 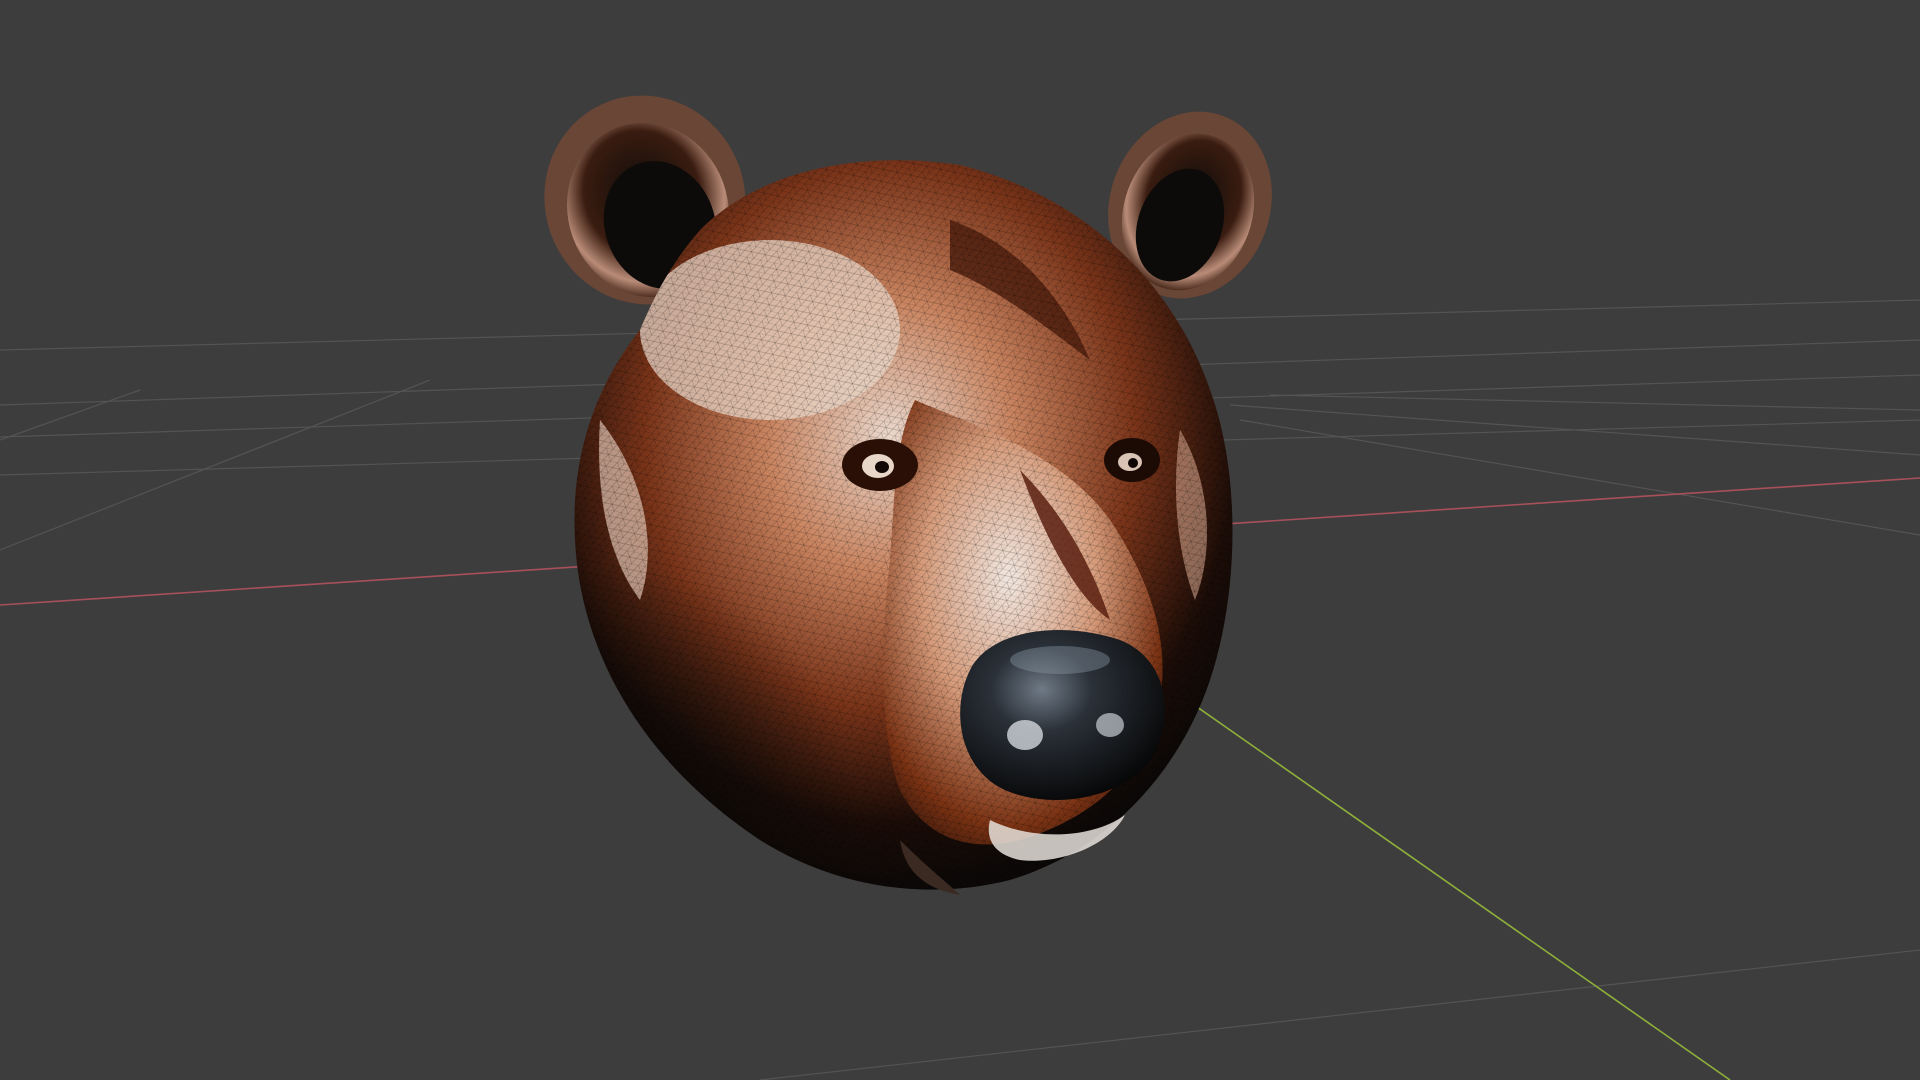 I want to click on right-eye, so click(x=1132, y=460).